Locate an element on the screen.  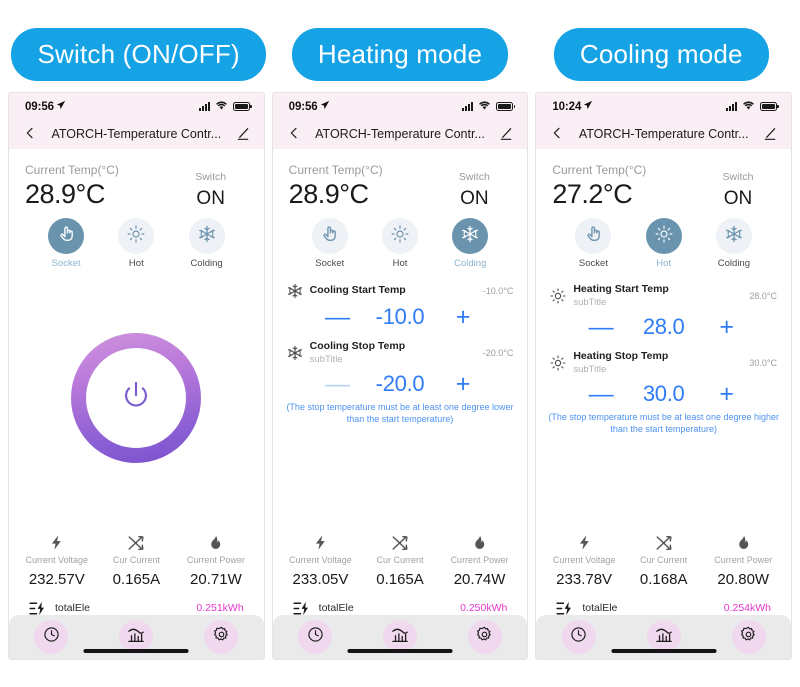
setting-texts: Cooling Start Temp is located at coordinates (396, 291).